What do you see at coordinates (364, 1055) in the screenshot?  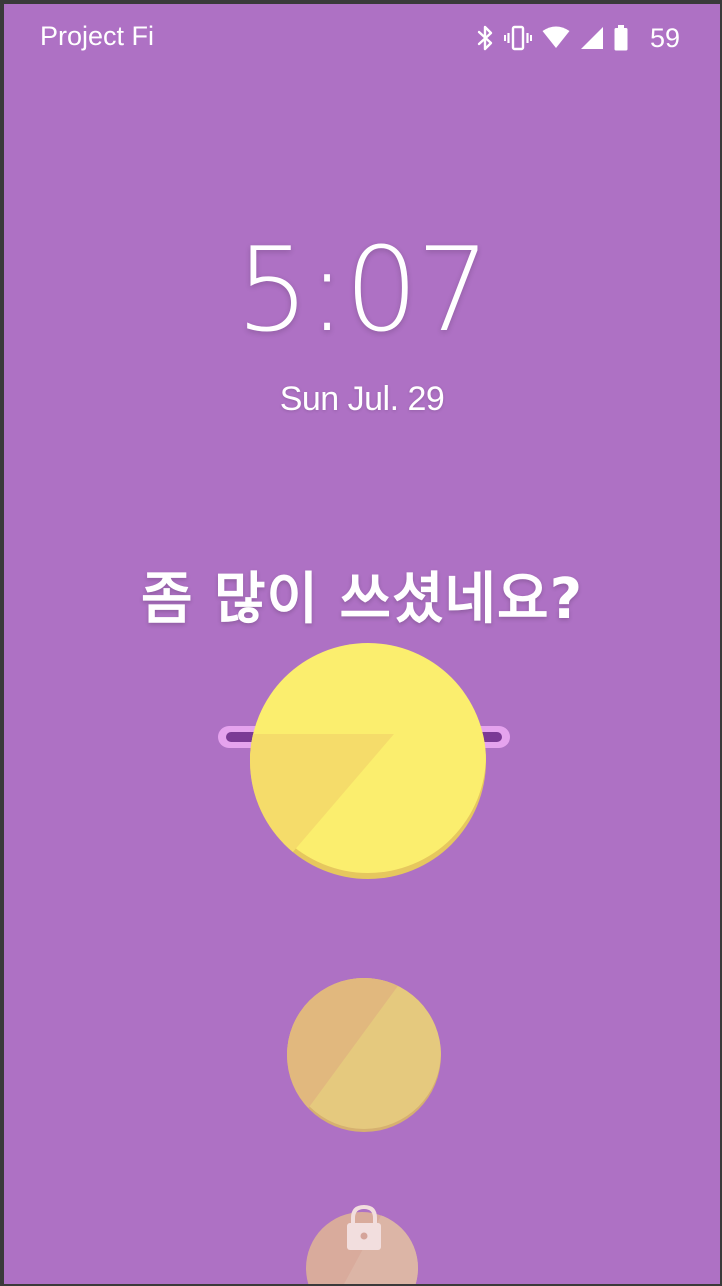 I see `coin-faded` at bounding box center [364, 1055].